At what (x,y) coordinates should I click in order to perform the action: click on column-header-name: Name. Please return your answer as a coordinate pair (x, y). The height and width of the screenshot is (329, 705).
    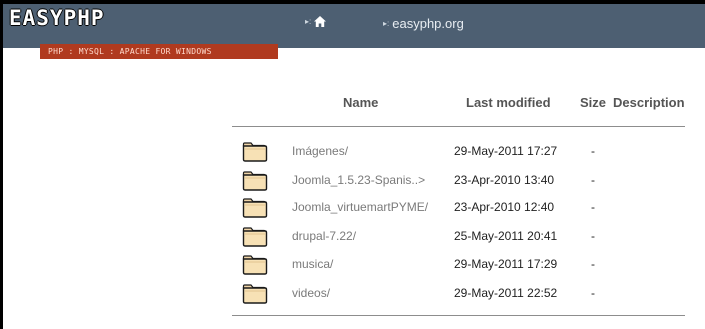
    Looking at the image, I should click on (360, 102).